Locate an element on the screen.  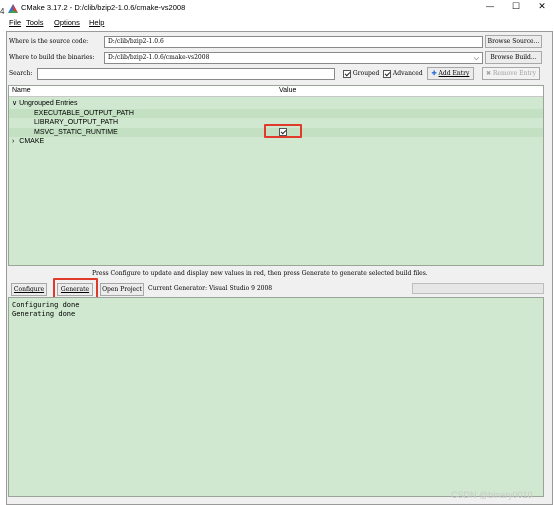
open-project-button: Open Project is located at coordinates (122, 289).